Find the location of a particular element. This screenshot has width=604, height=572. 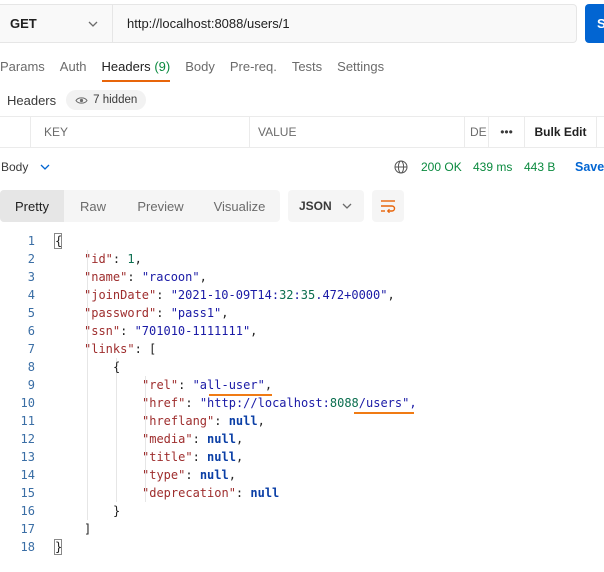

code-text: "href": "http://localhost:8088/users", is located at coordinates (279, 403).